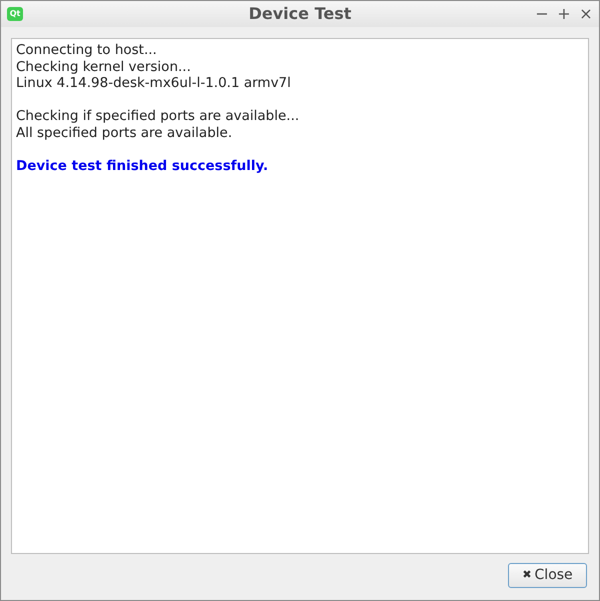  What do you see at coordinates (15, 14) in the screenshot?
I see `app-logo: Qt` at bounding box center [15, 14].